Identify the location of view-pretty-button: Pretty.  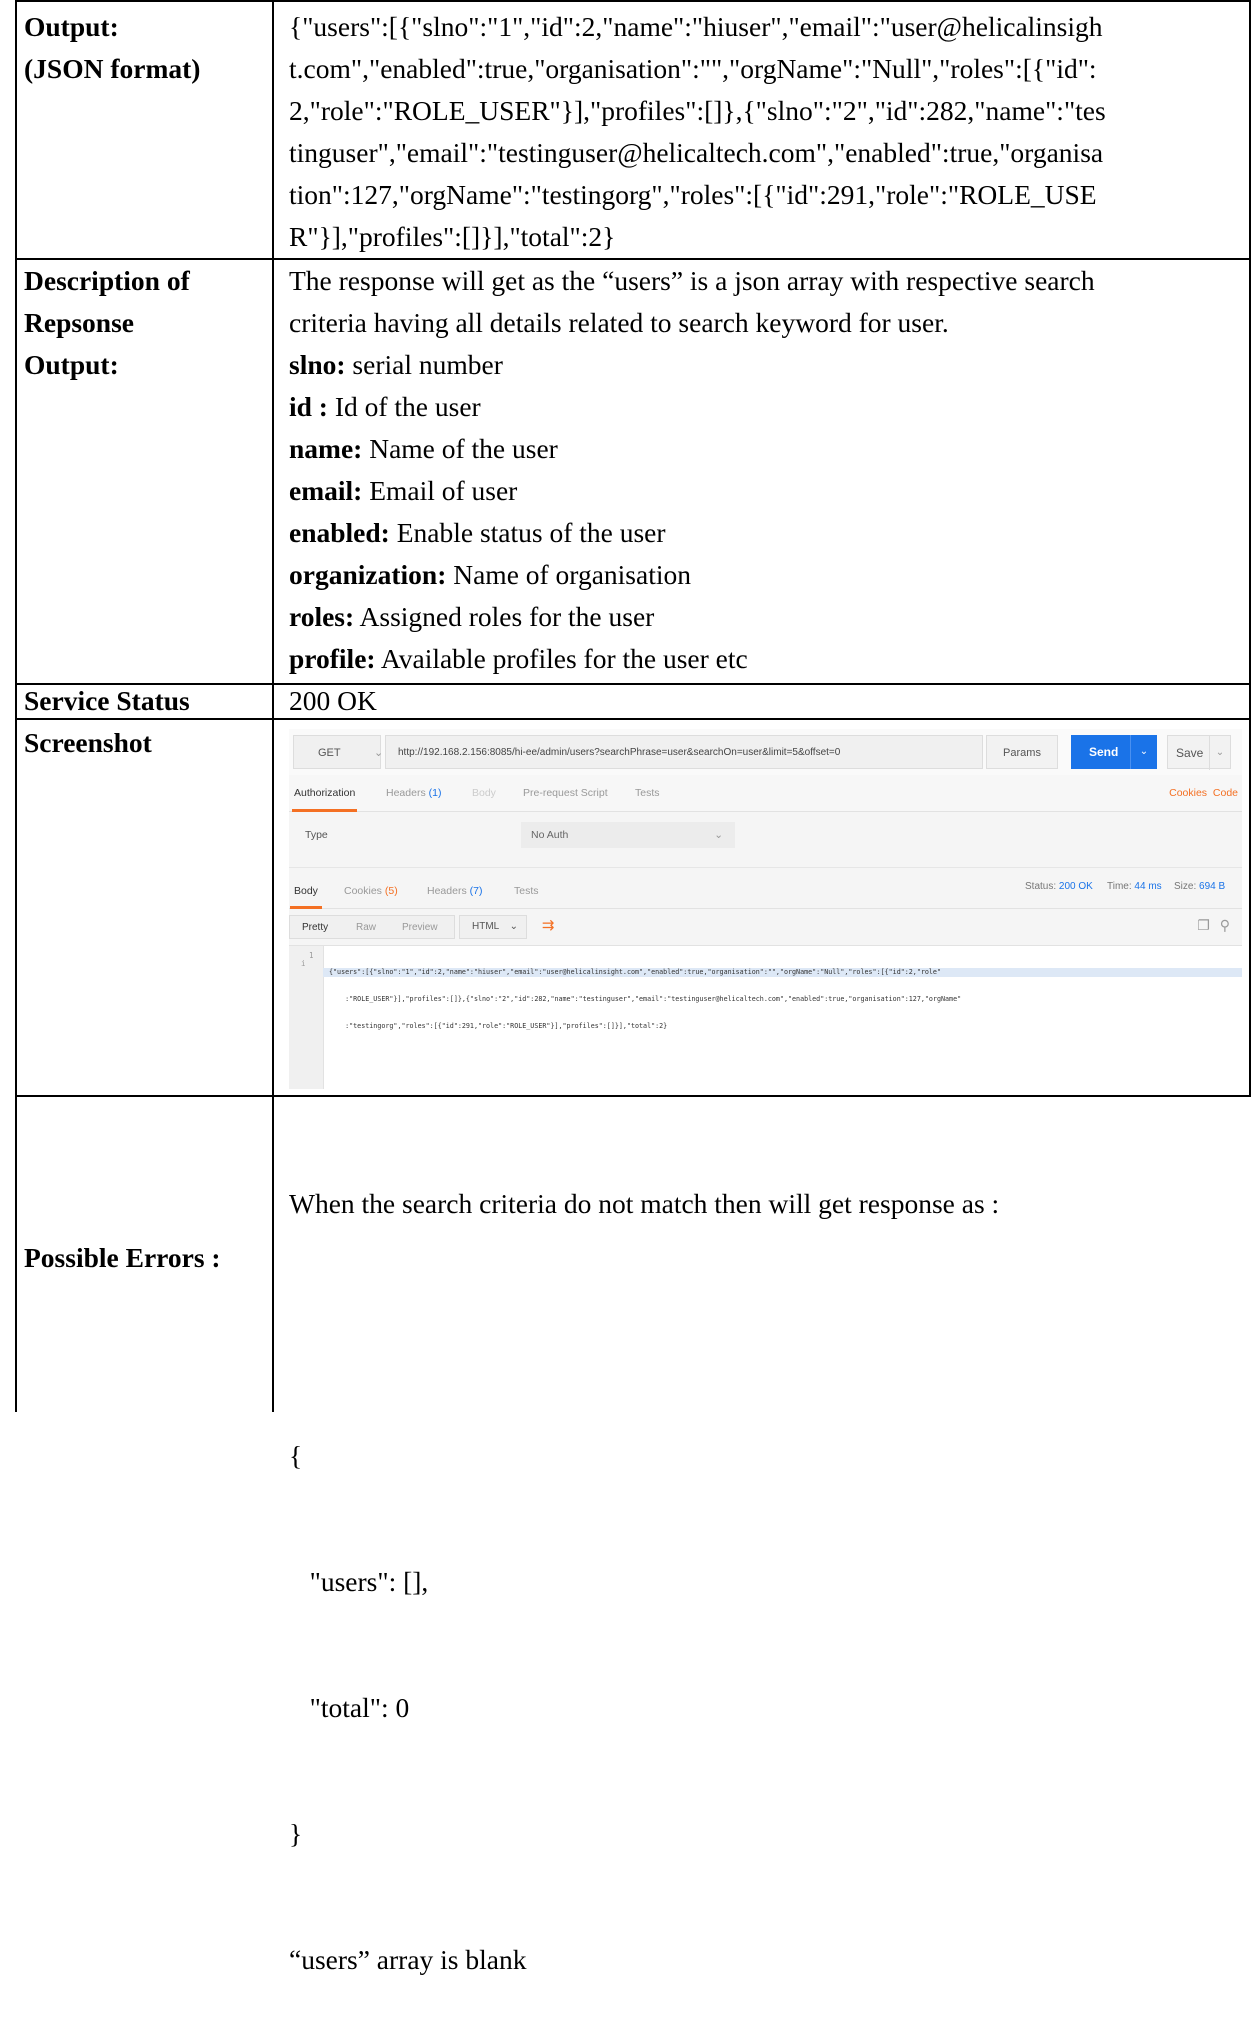
(315, 927).